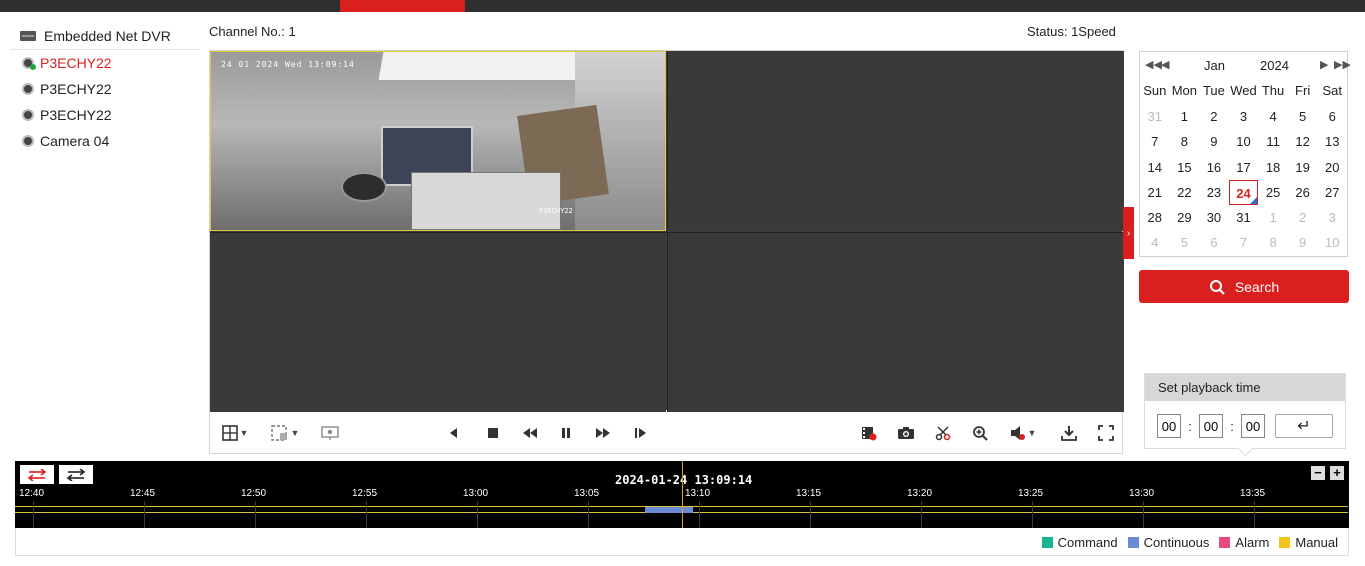  Describe the element at coordinates (1214, 192) in the screenshot. I see `calendar-day: 23` at that location.